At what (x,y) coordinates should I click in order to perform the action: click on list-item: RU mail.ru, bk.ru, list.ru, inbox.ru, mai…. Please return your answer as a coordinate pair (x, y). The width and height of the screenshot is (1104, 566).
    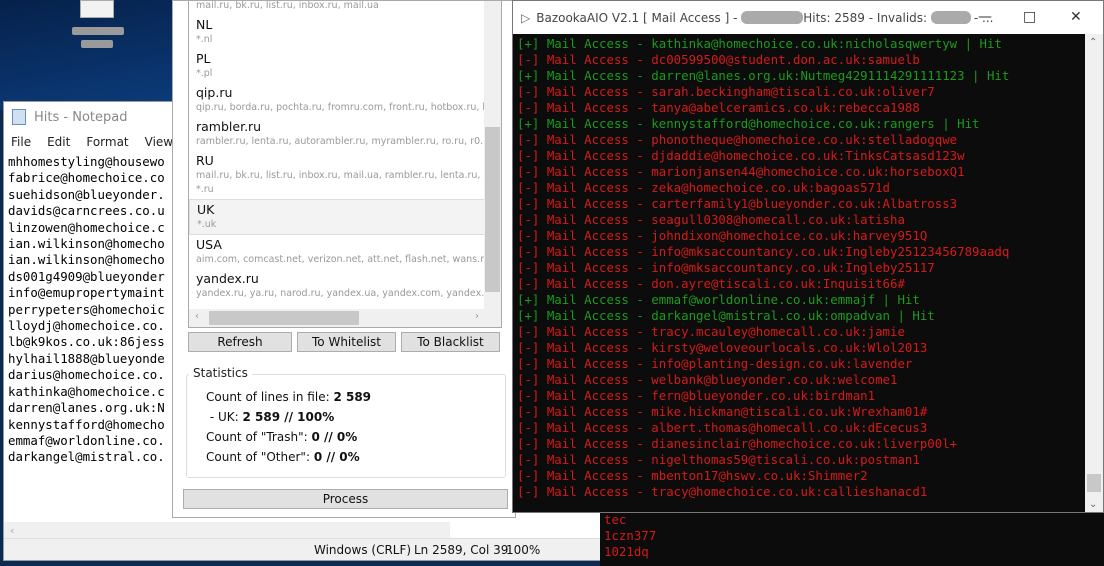
    Looking at the image, I should click on (345, 175).